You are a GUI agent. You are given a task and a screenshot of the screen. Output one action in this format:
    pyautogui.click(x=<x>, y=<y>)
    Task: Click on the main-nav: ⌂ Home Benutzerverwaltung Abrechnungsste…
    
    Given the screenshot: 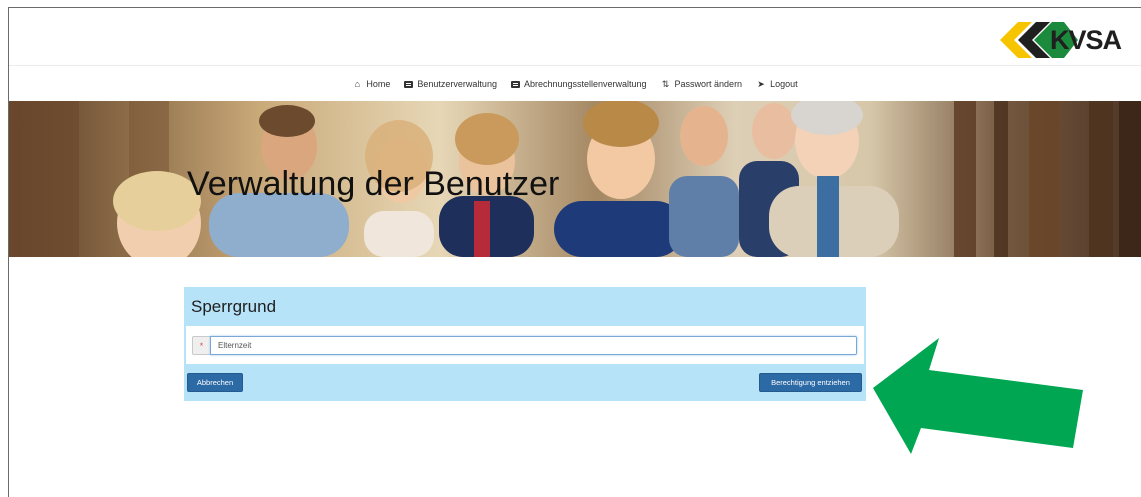 What is the action you would take?
    pyautogui.click(x=575, y=84)
    